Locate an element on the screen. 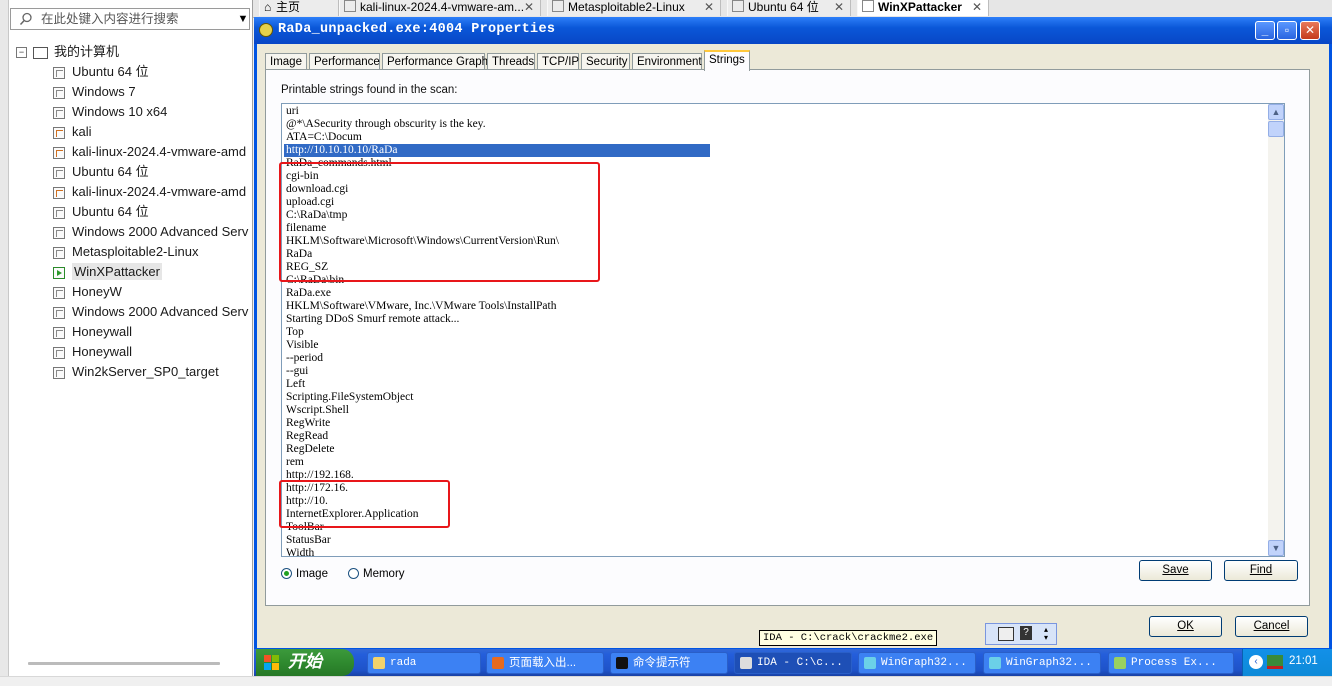 The height and width of the screenshot is (686, 1332). chevron-down-icon: ▼ is located at coordinates (243, 19).